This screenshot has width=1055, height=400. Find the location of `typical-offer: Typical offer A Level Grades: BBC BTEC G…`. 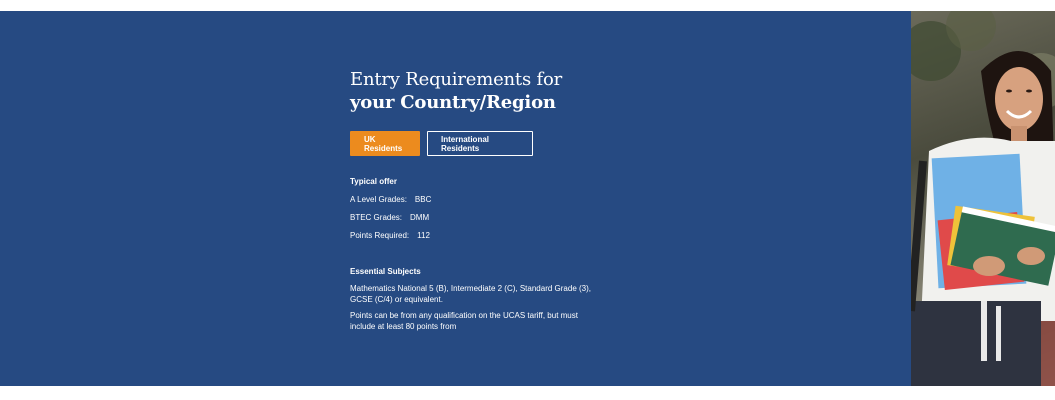

typical-offer: Typical offer A Level Grades: BBC BTEC G… is located at coordinates (480, 208).